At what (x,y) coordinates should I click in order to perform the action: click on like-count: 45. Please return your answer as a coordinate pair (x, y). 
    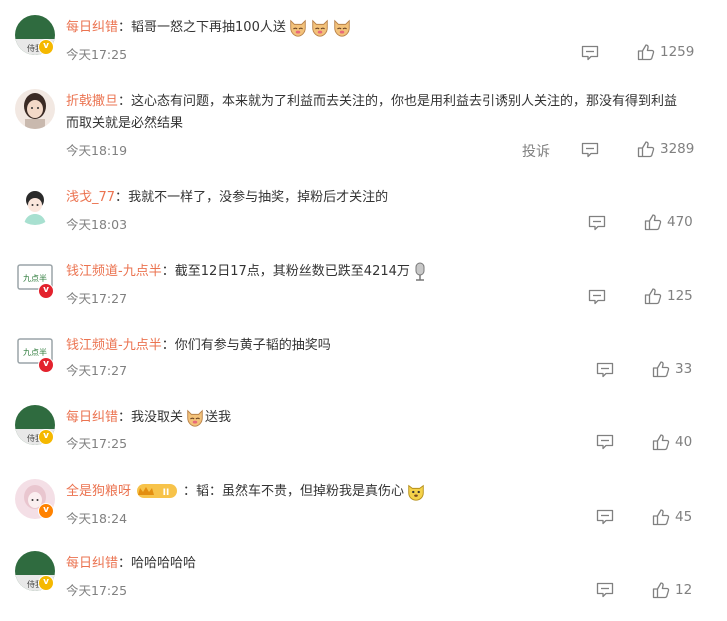
    Looking at the image, I should click on (684, 517).